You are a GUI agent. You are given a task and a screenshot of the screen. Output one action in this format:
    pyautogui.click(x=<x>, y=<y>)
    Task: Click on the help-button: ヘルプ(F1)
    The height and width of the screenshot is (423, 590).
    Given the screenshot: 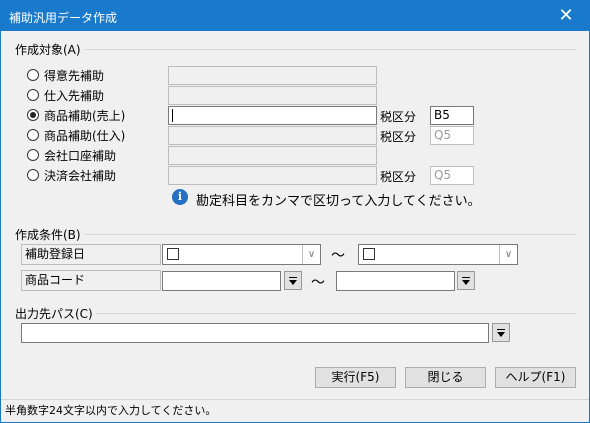 What is the action you would take?
    pyautogui.click(x=535, y=377)
    